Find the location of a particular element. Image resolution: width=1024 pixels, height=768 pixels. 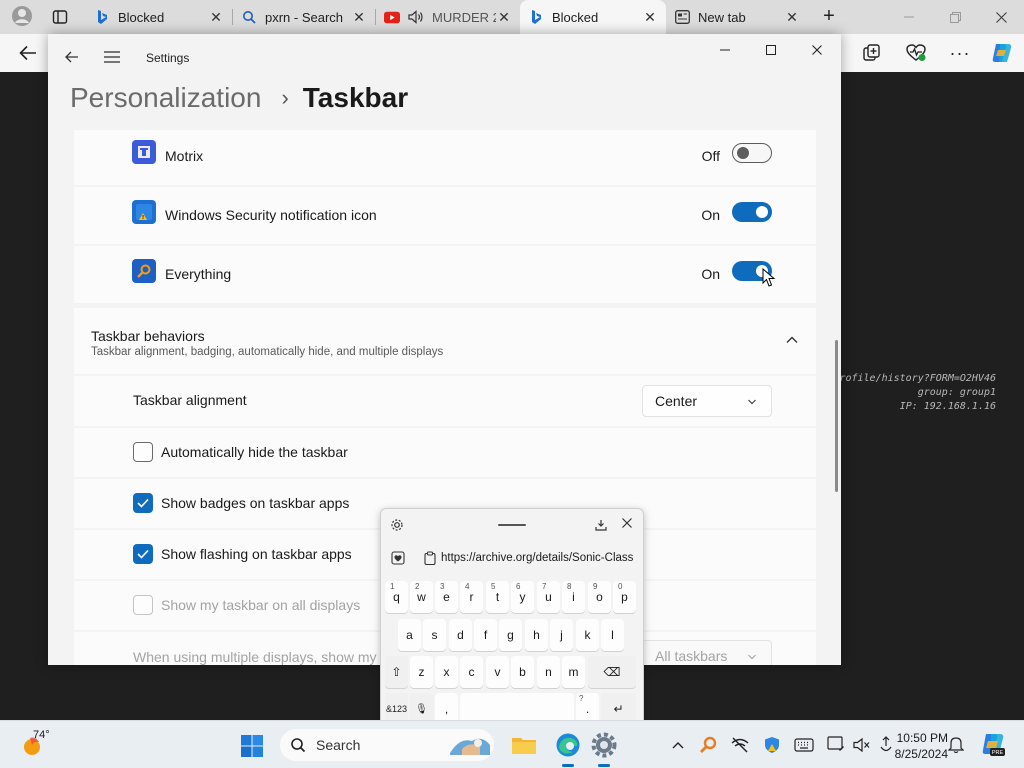

key-t: 5t is located at coordinates (497, 597).